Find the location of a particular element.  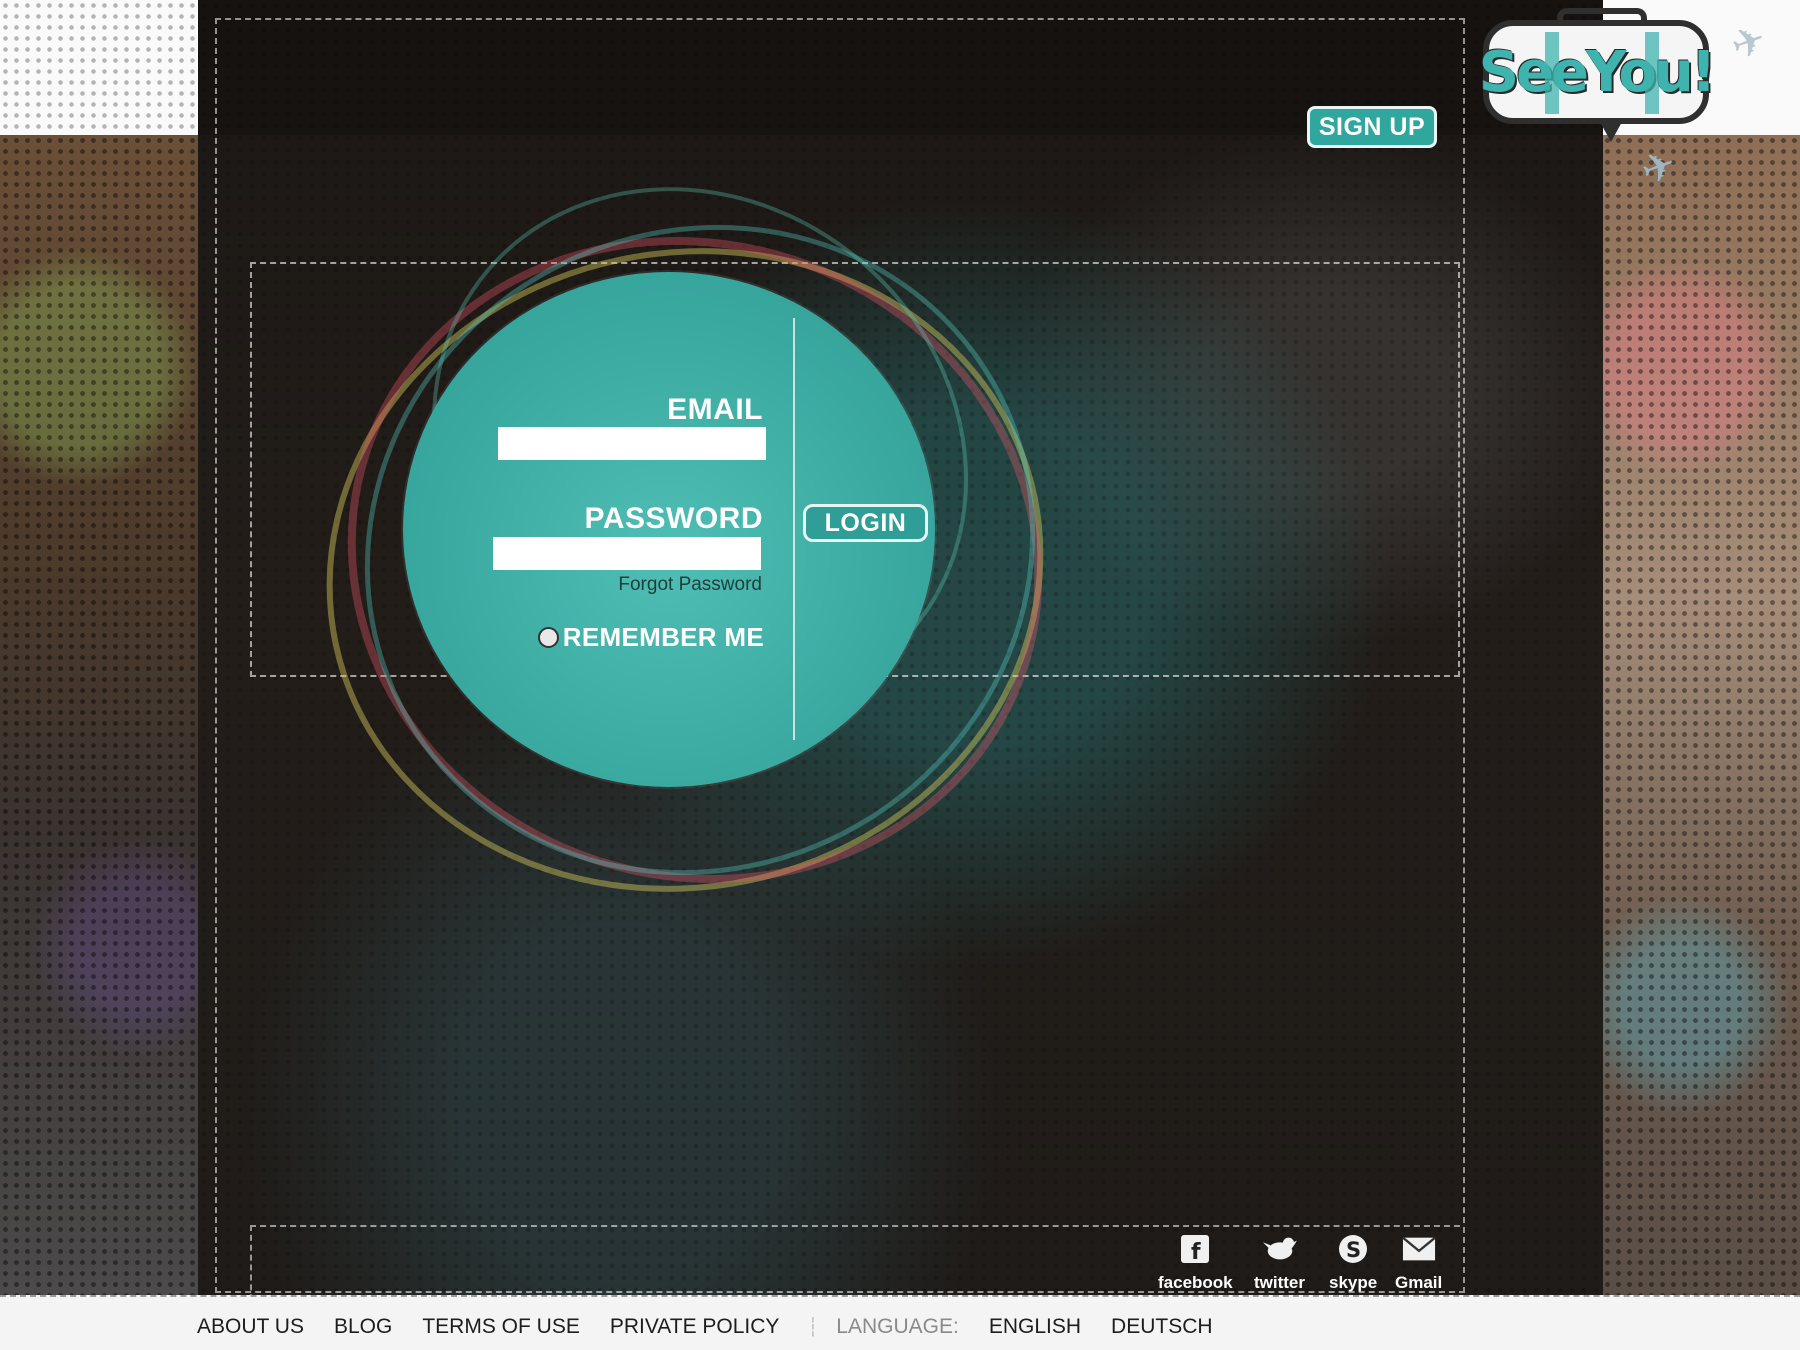

social-facebook: f facebook is located at coordinates (1195, 1263).